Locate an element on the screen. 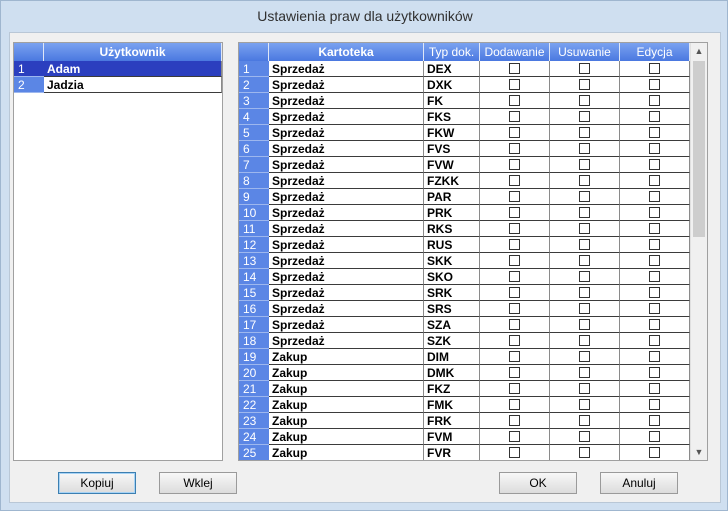  rights-row: 14 Sprzedaż SKO is located at coordinates (464, 277).